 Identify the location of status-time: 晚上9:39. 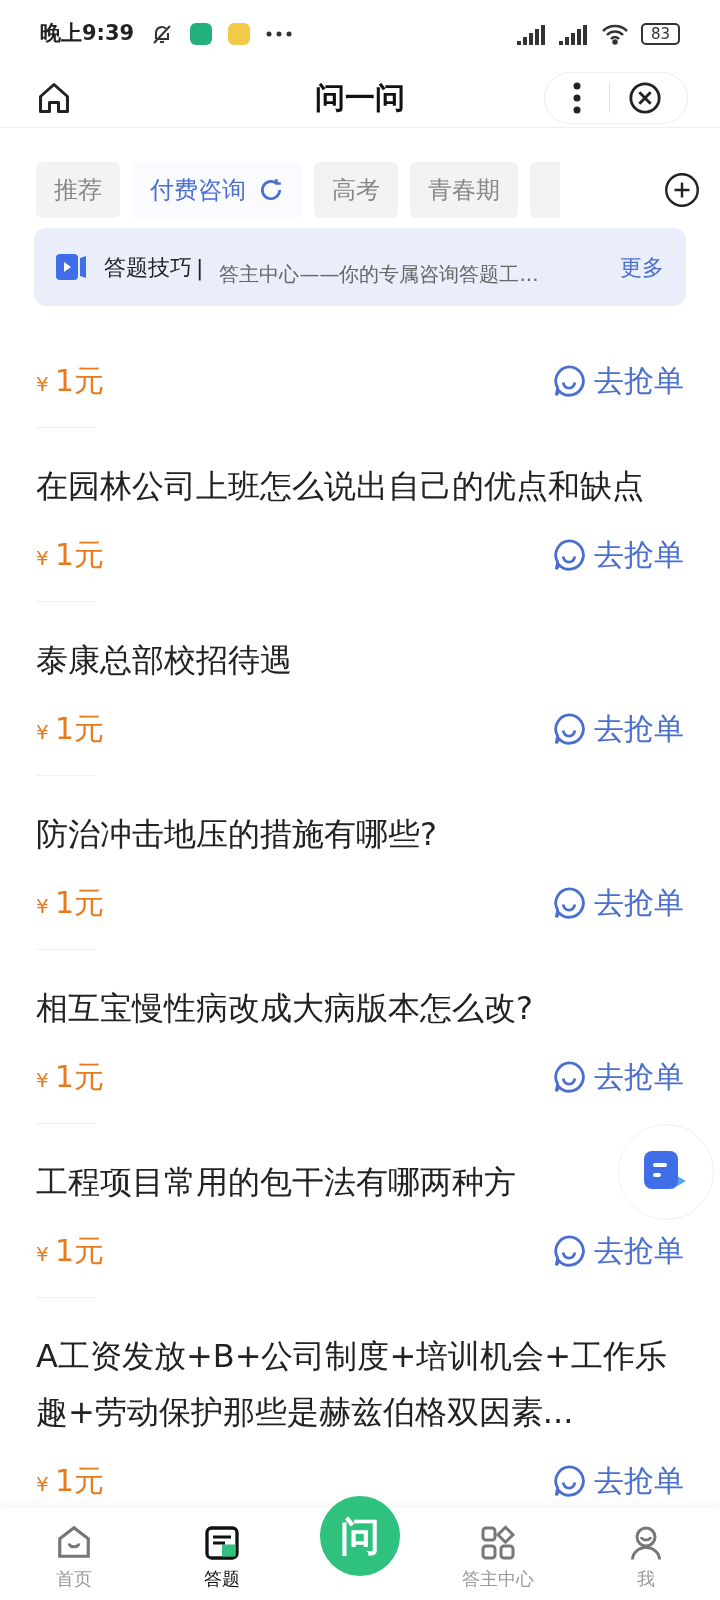
(87, 34).